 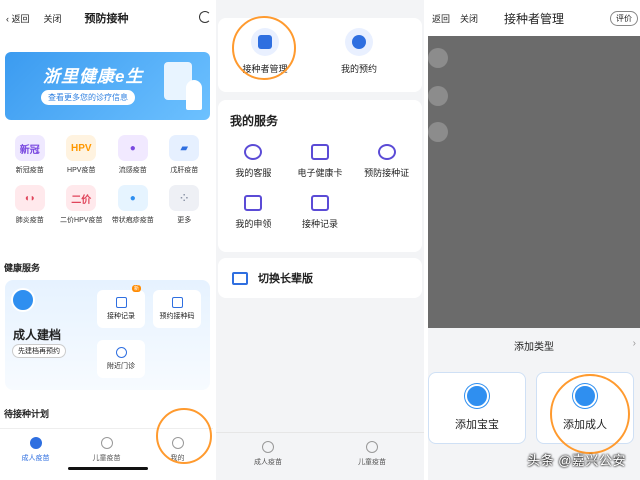 What do you see at coordinates (441, 18) in the screenshot?
I see `back-button: 返回` at bounding box center [441, 18].